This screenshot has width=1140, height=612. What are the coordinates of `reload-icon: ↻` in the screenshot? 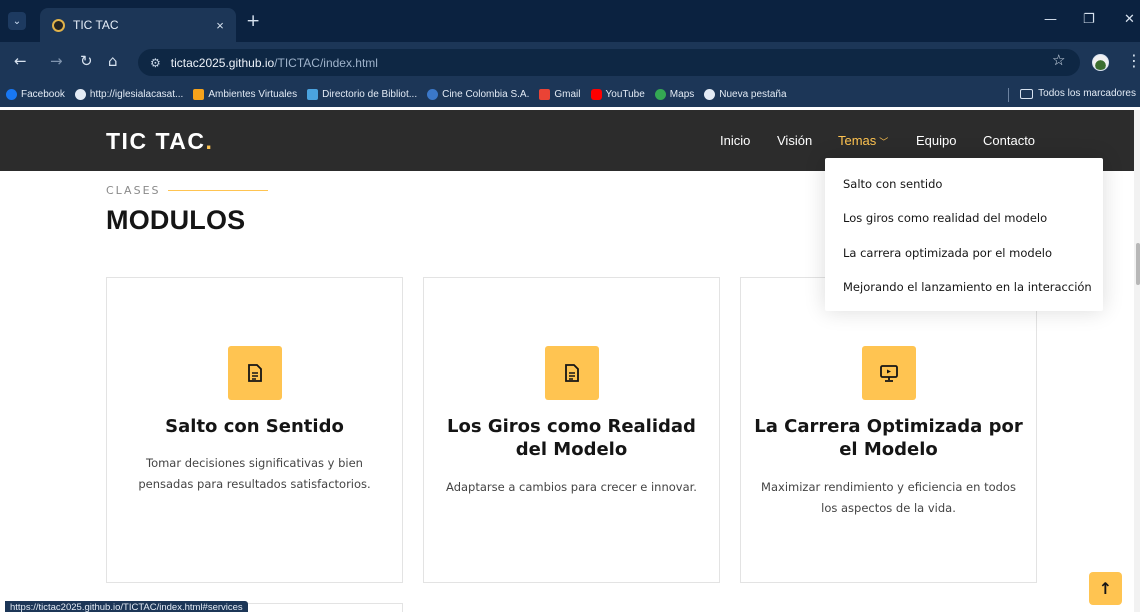 It's located at (86, 61).